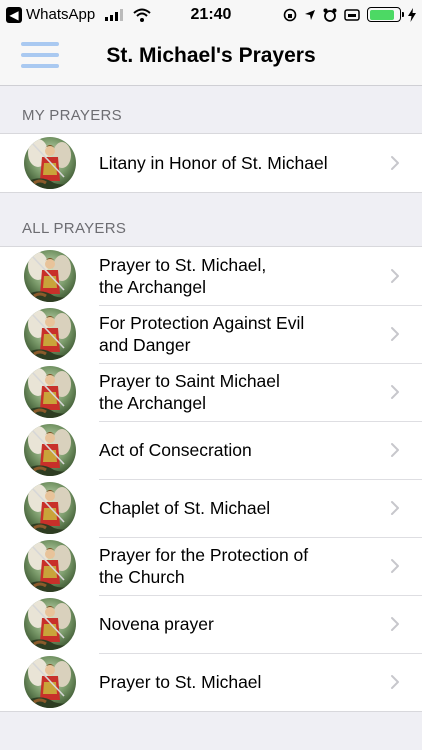  Describe the element at coordinates (382, 14) in the screenshot. I see `battery-level` at that location.